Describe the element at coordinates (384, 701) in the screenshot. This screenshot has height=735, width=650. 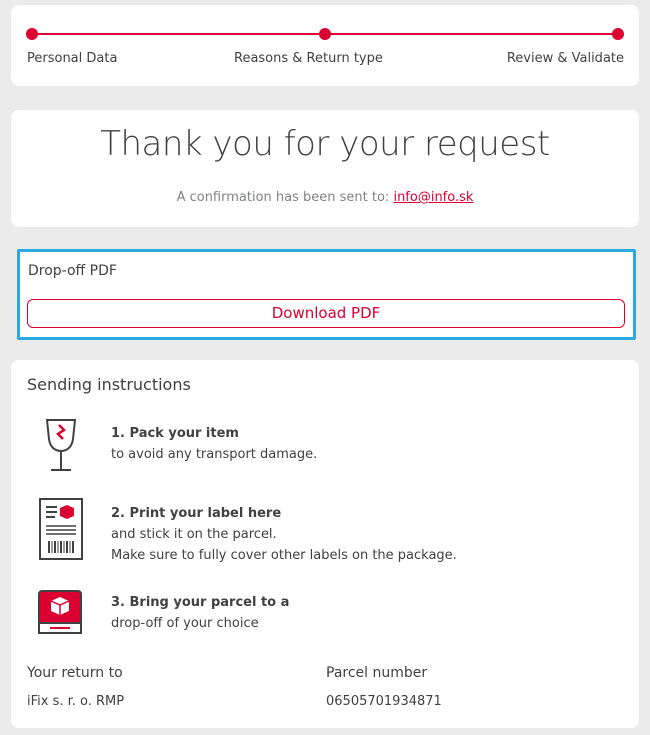
I see `parcel-number-value: 06505701934871` at that location.